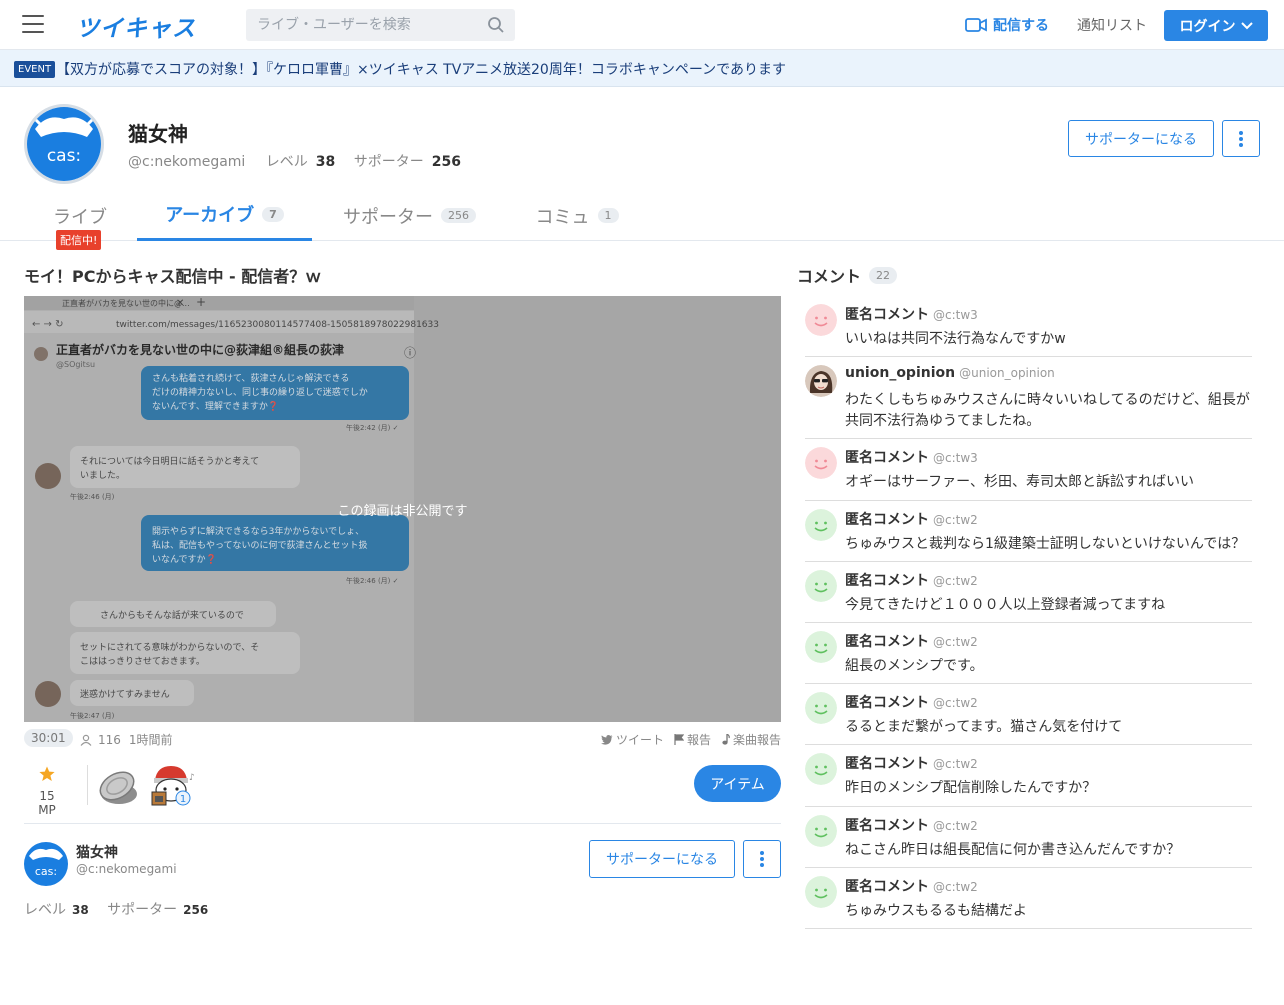 This screenshot has width=1284, height=1005. I want to click on comment-text: ねこさん昨日は組長配信に何か書き込んだんですか？, so click(1013, 850).